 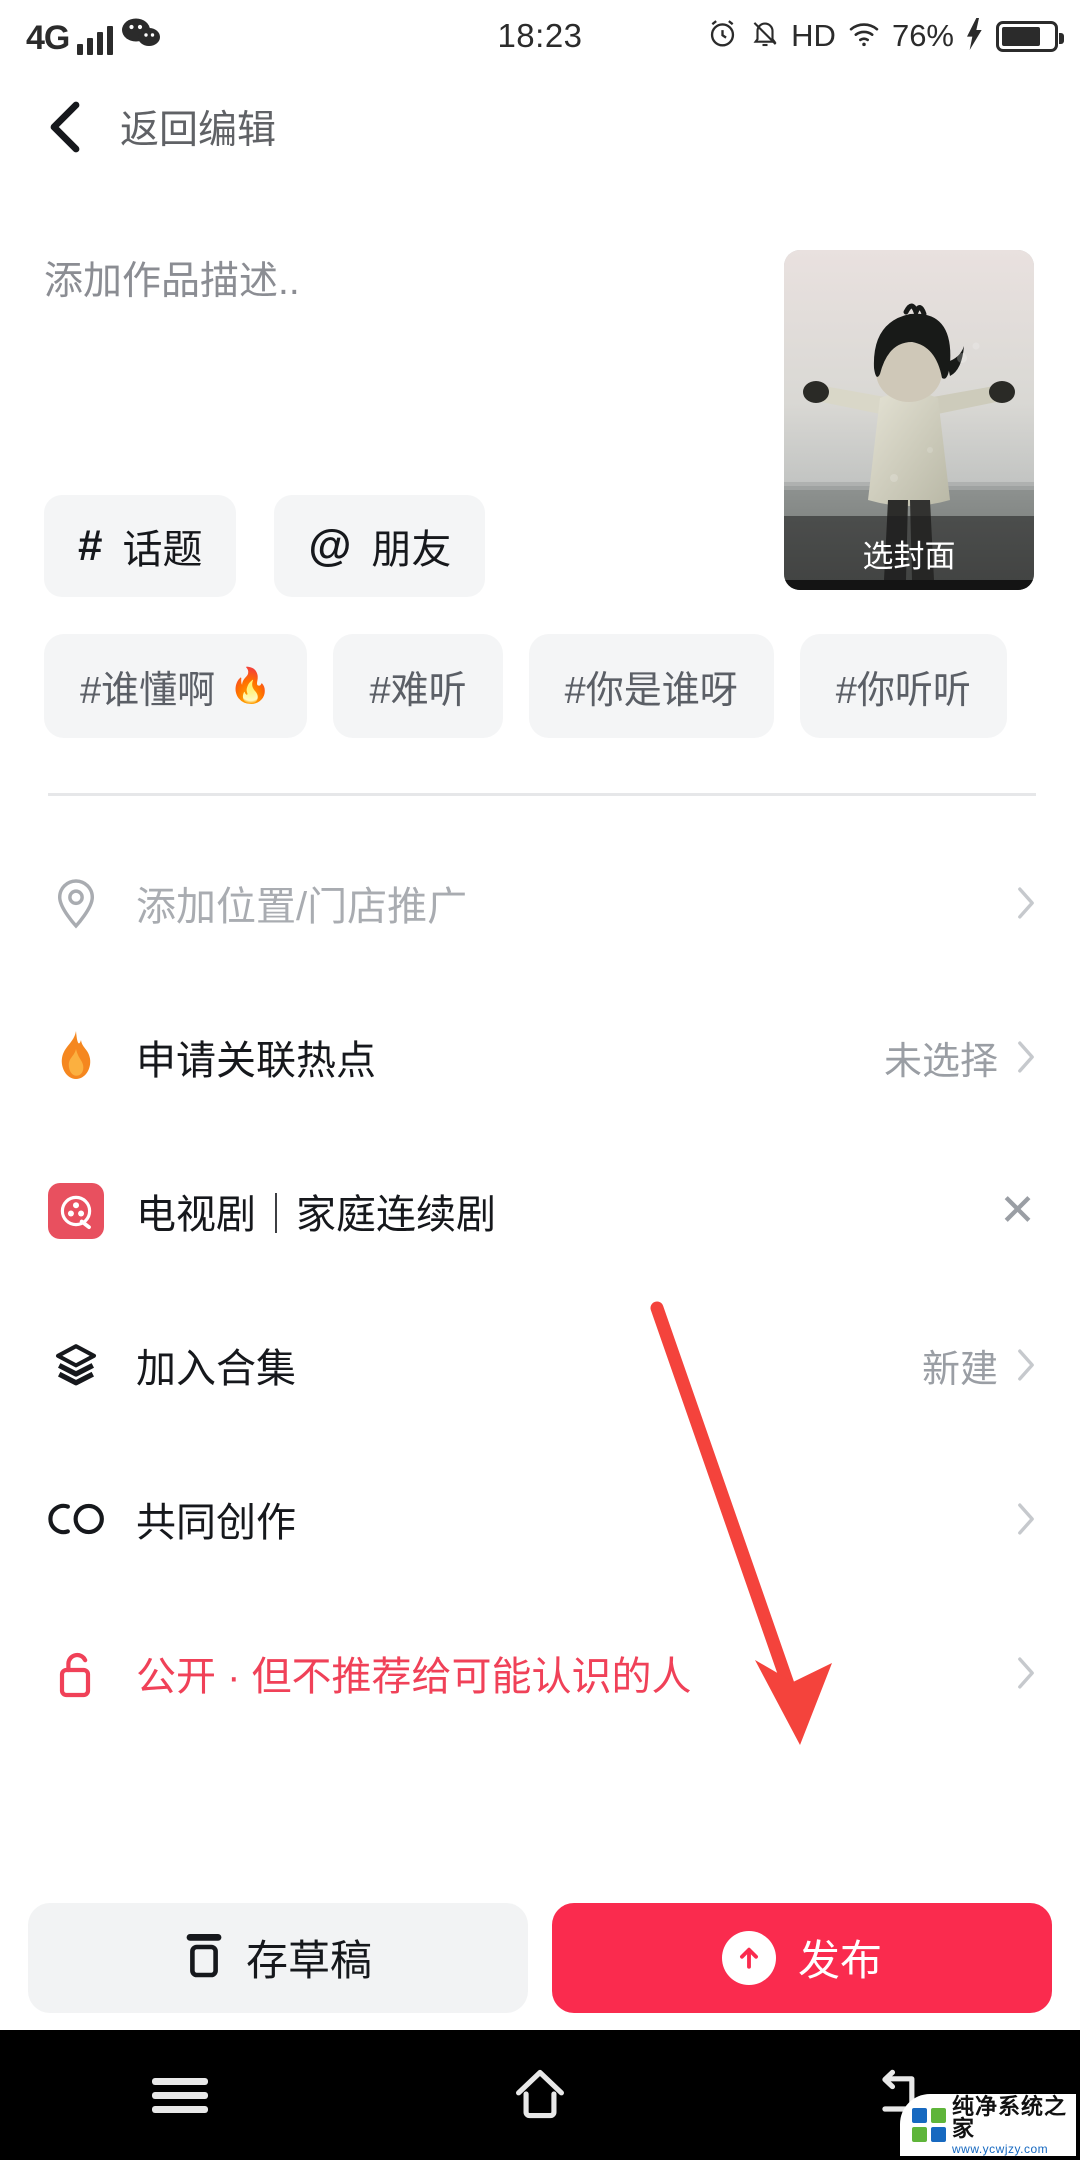 What do you see at coordinates (903, 690) in the screenshot?
I see `suggested-tag-label: #你听听` at bounding box center [903, 690].